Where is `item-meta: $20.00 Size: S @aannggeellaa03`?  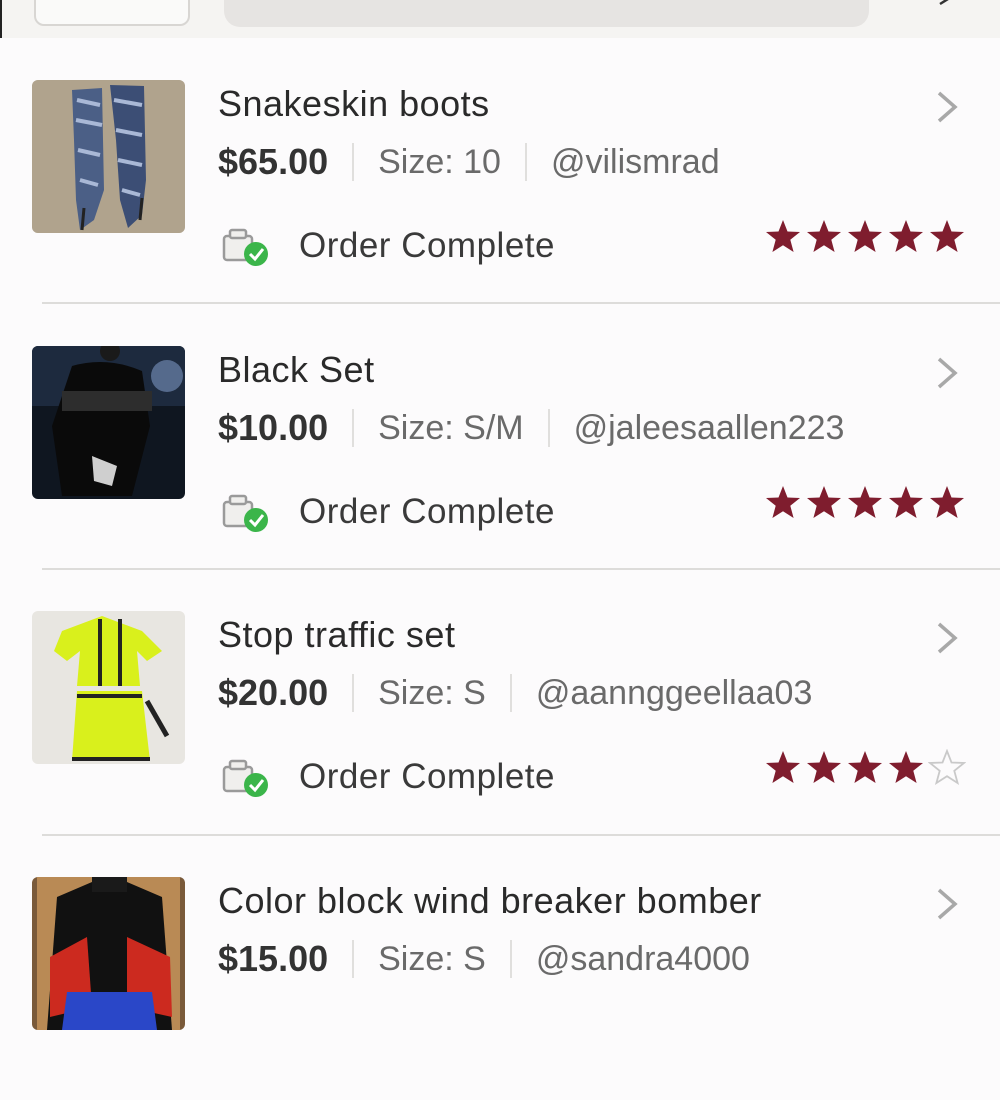 item-meta: $20.00 Size: S @aannggeellaa03 is located at coordinates (515, 693).